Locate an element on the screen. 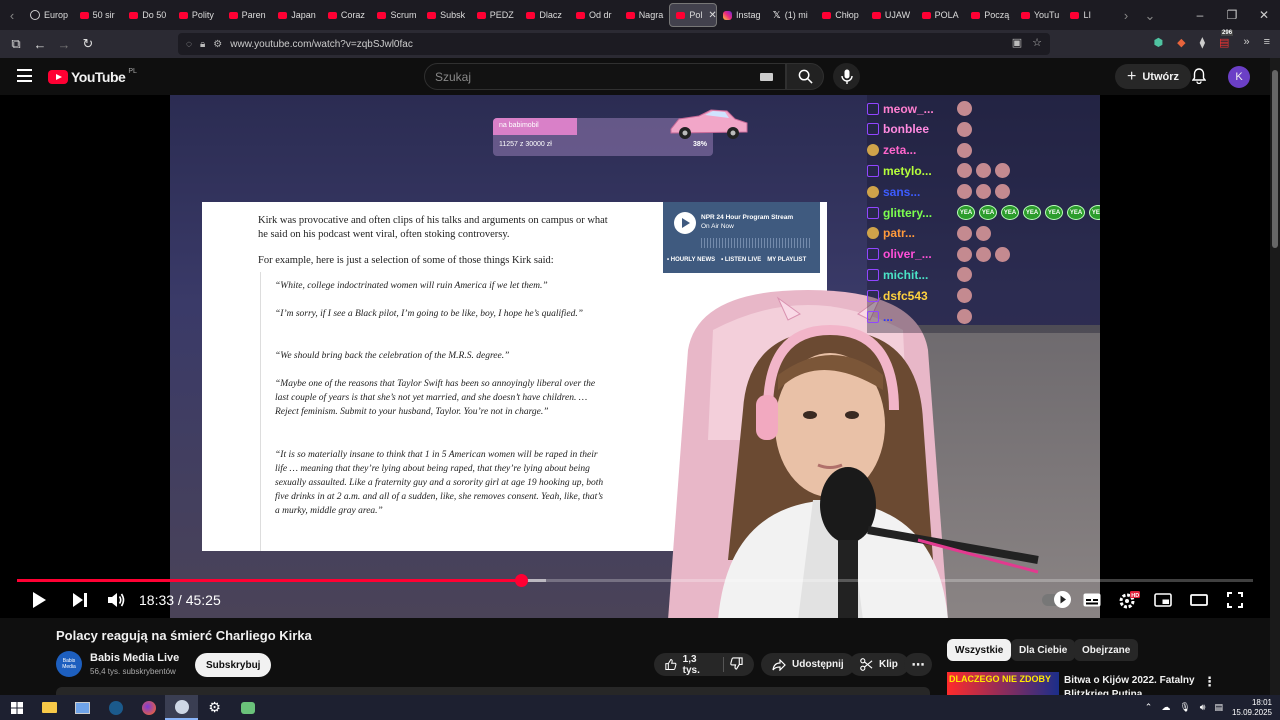 This screenshot has width=1280, height=720. search-input is located at coordinates (585, 76).